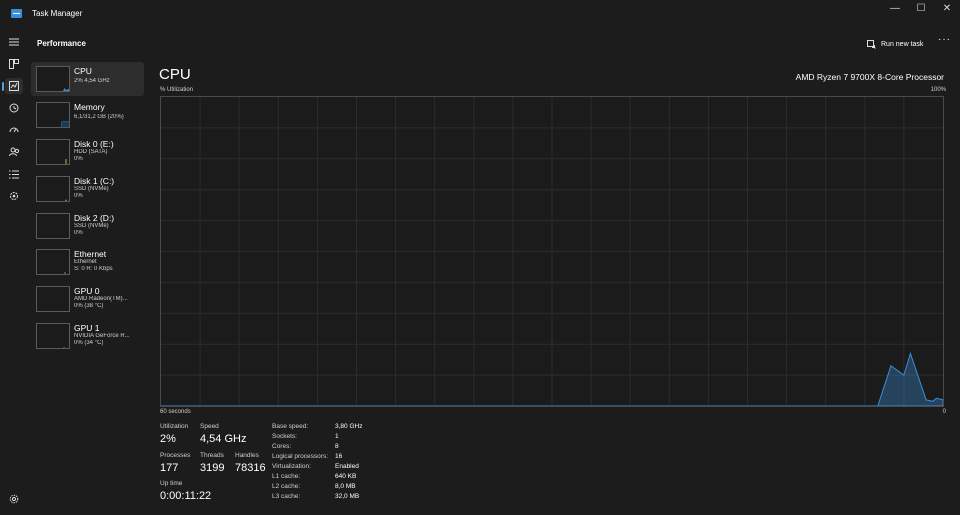  What do you see at coordinates (87, 328) in the screenshot?
I see `device-name: GPU 1` at bounding box center [87, 328].